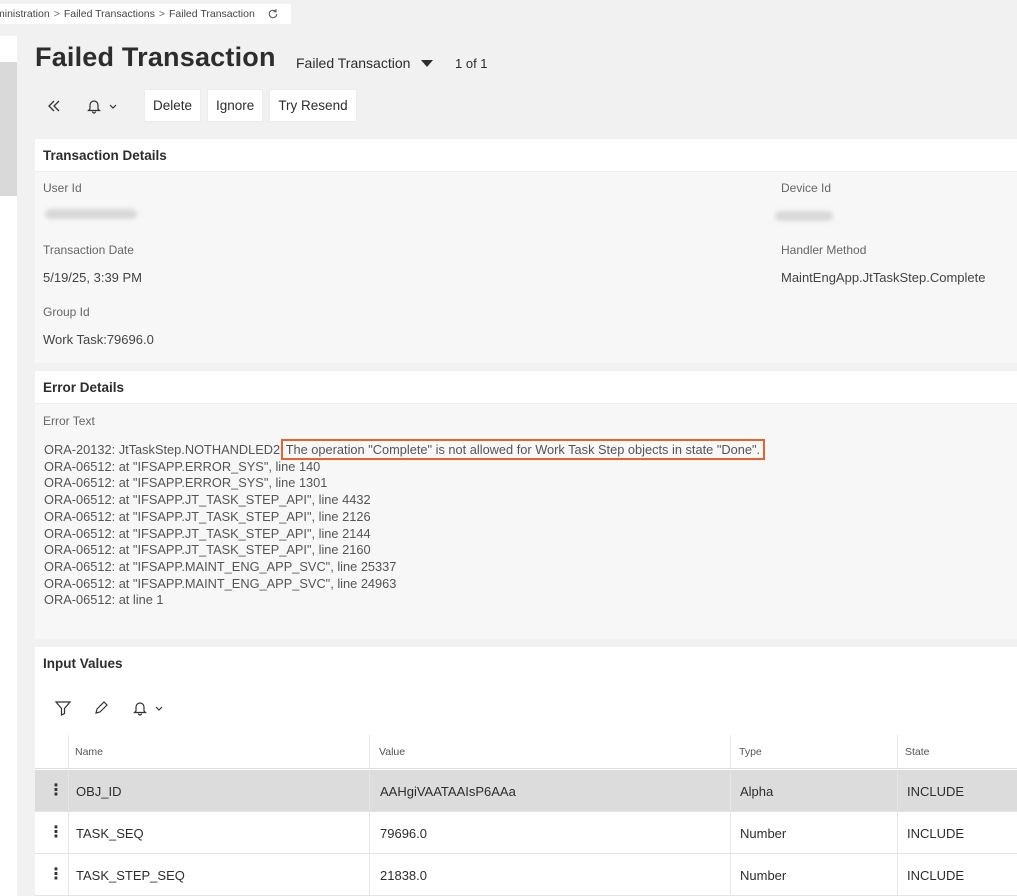 The image size is (1017, 896). Describe the element at coordinates (806, 188) in the screenshot. I see `device-id-label: Device Id` at that location.